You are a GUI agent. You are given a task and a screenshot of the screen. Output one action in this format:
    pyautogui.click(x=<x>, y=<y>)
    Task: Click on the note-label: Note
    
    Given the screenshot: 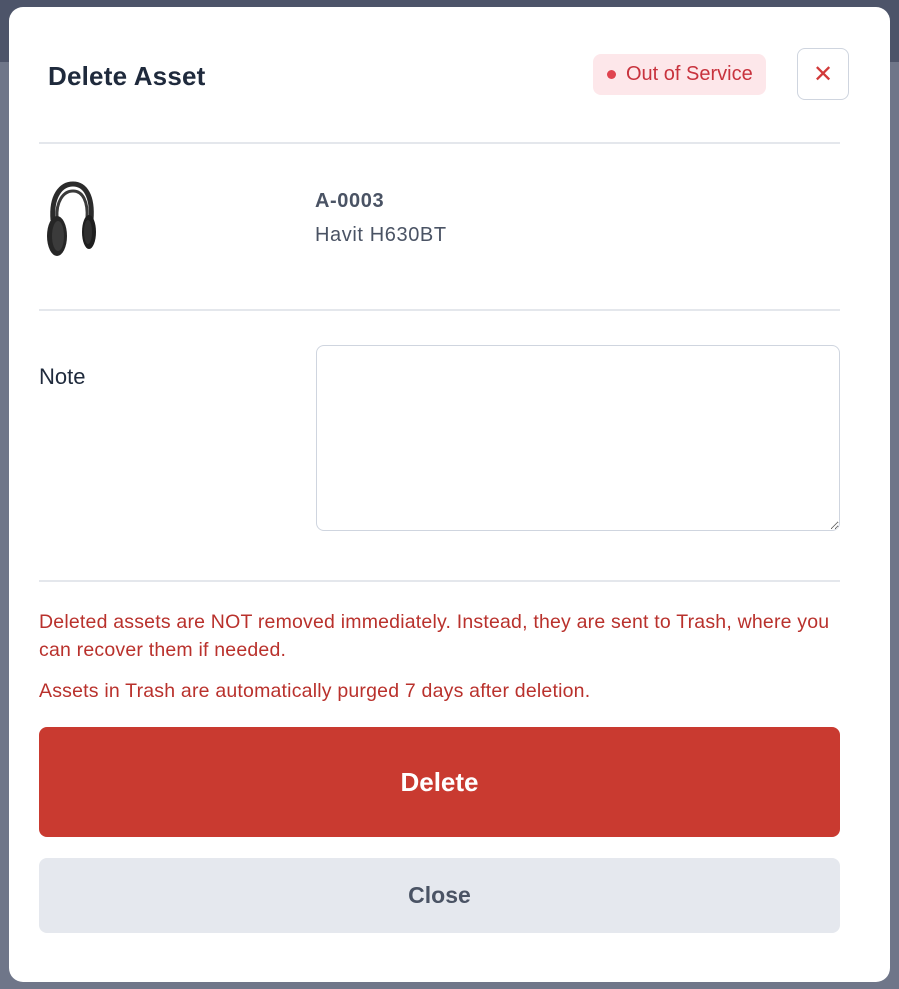 What is the action you would take?
    pyautogui.click(x=62, y=376)
    